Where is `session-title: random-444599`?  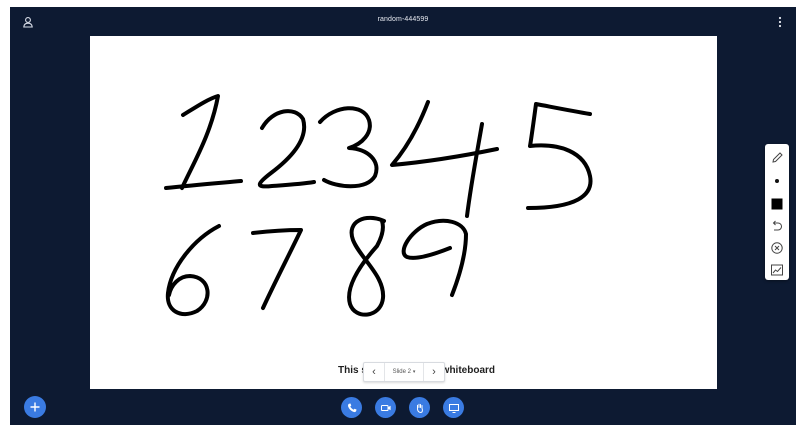 session-title: random-444599 is located at coordinates (403, 19).